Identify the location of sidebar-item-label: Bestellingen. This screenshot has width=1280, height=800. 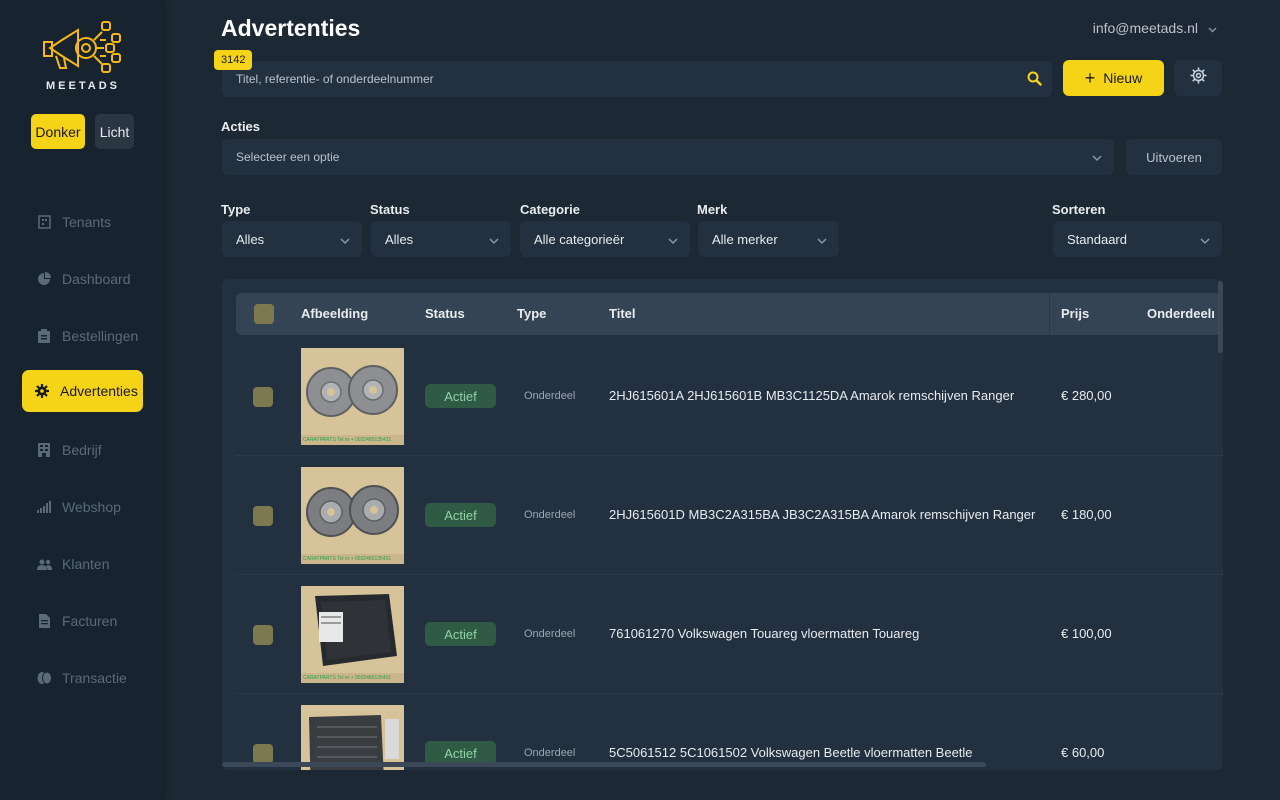
(100, 336).